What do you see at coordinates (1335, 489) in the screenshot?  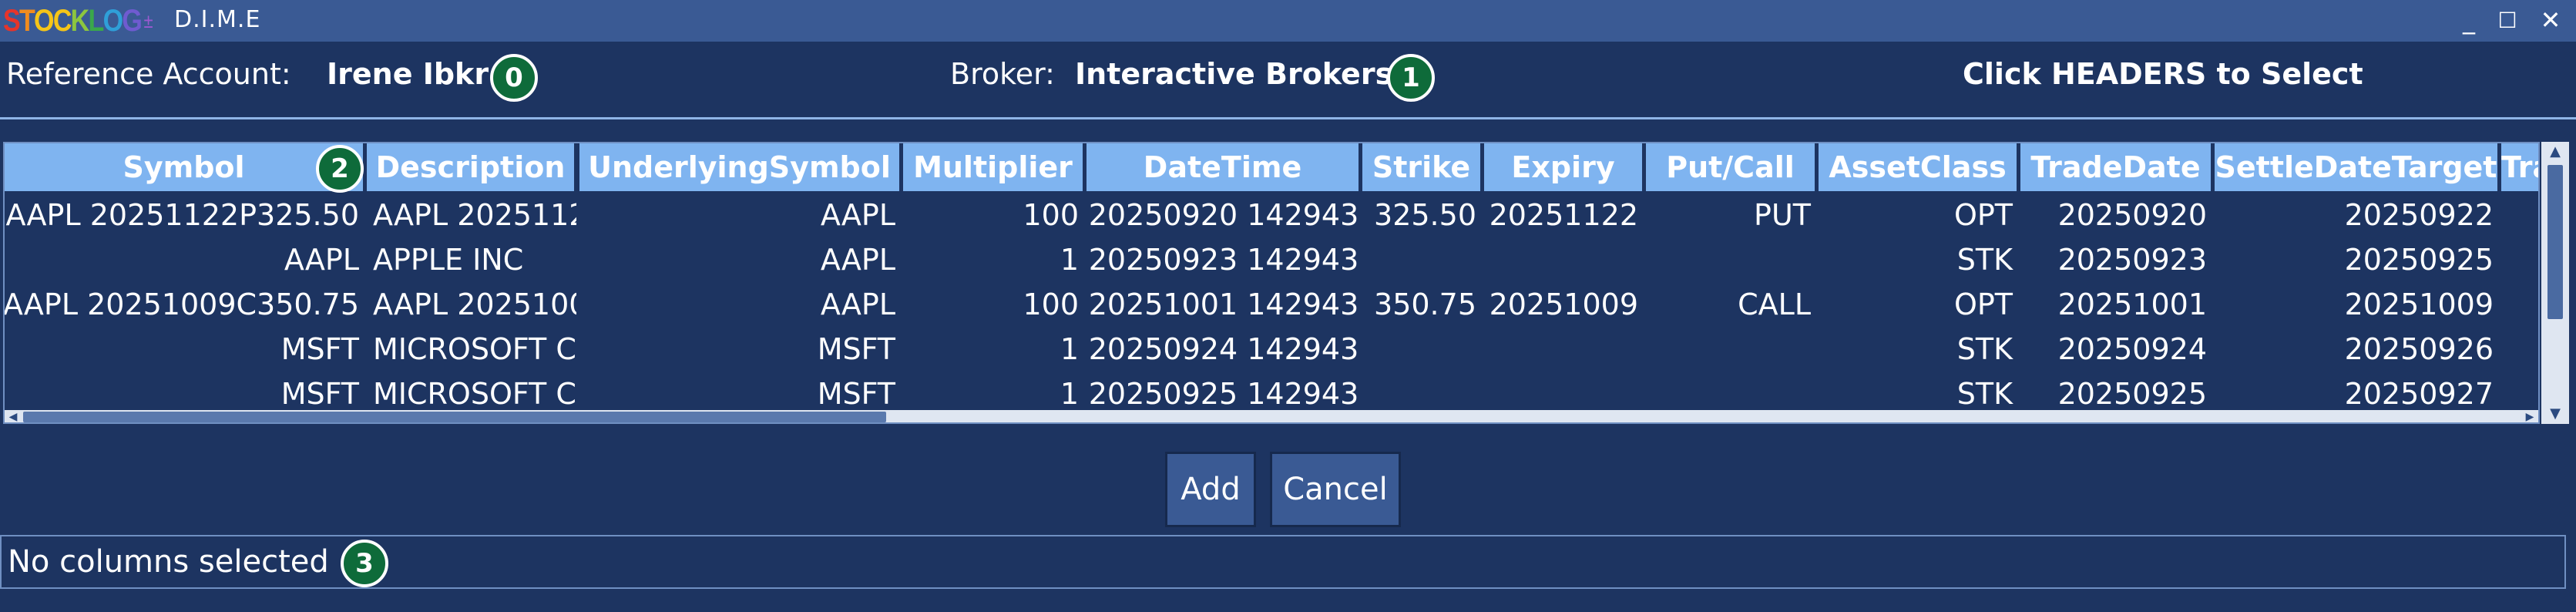 I see `cancel-button: Cancel` at bounding box center [1335, 489].